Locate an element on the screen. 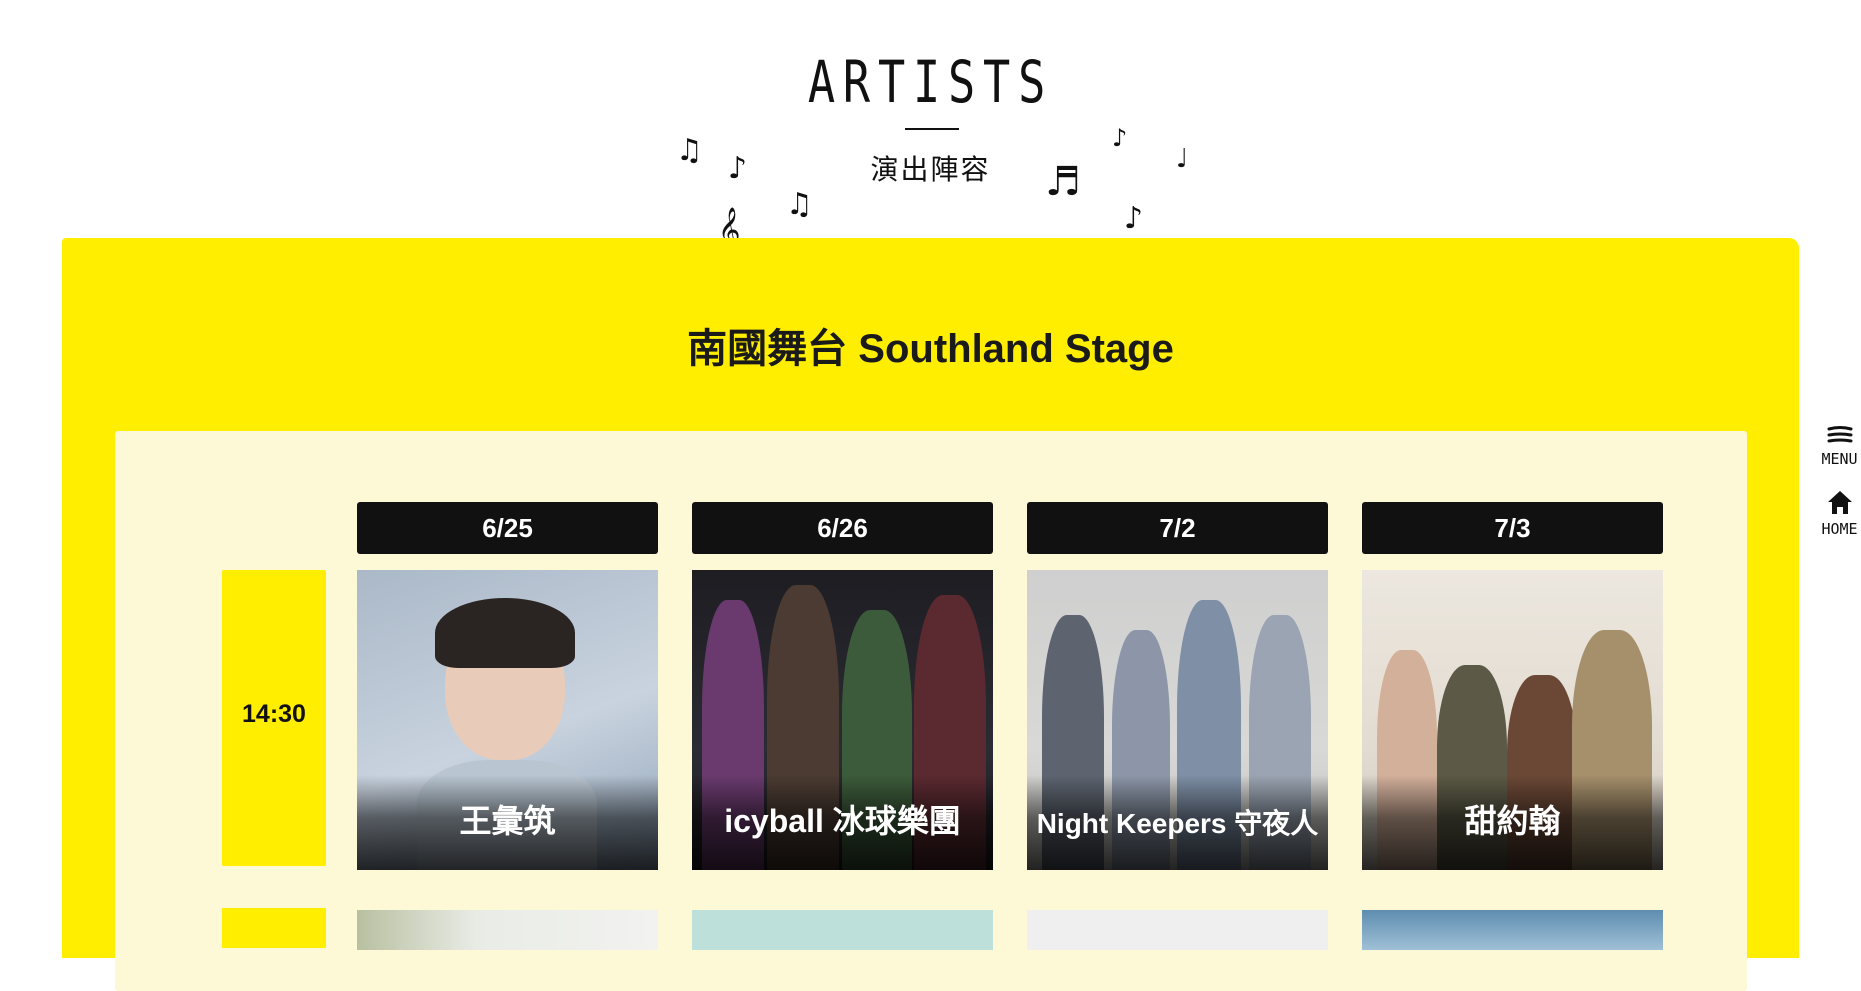 The image size is (1861, 991). time-slot is located at coordinates (274, 928).